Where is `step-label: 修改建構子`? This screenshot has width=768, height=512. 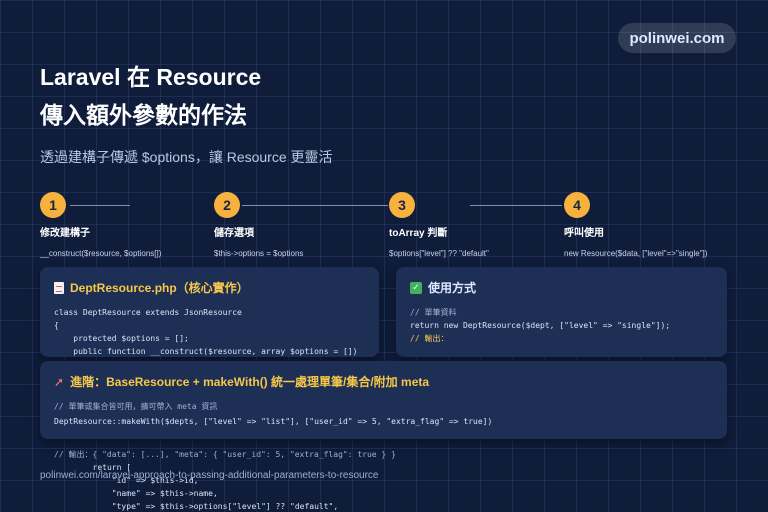
step-label: 修改建構子 is located at coordinates (65, 233).